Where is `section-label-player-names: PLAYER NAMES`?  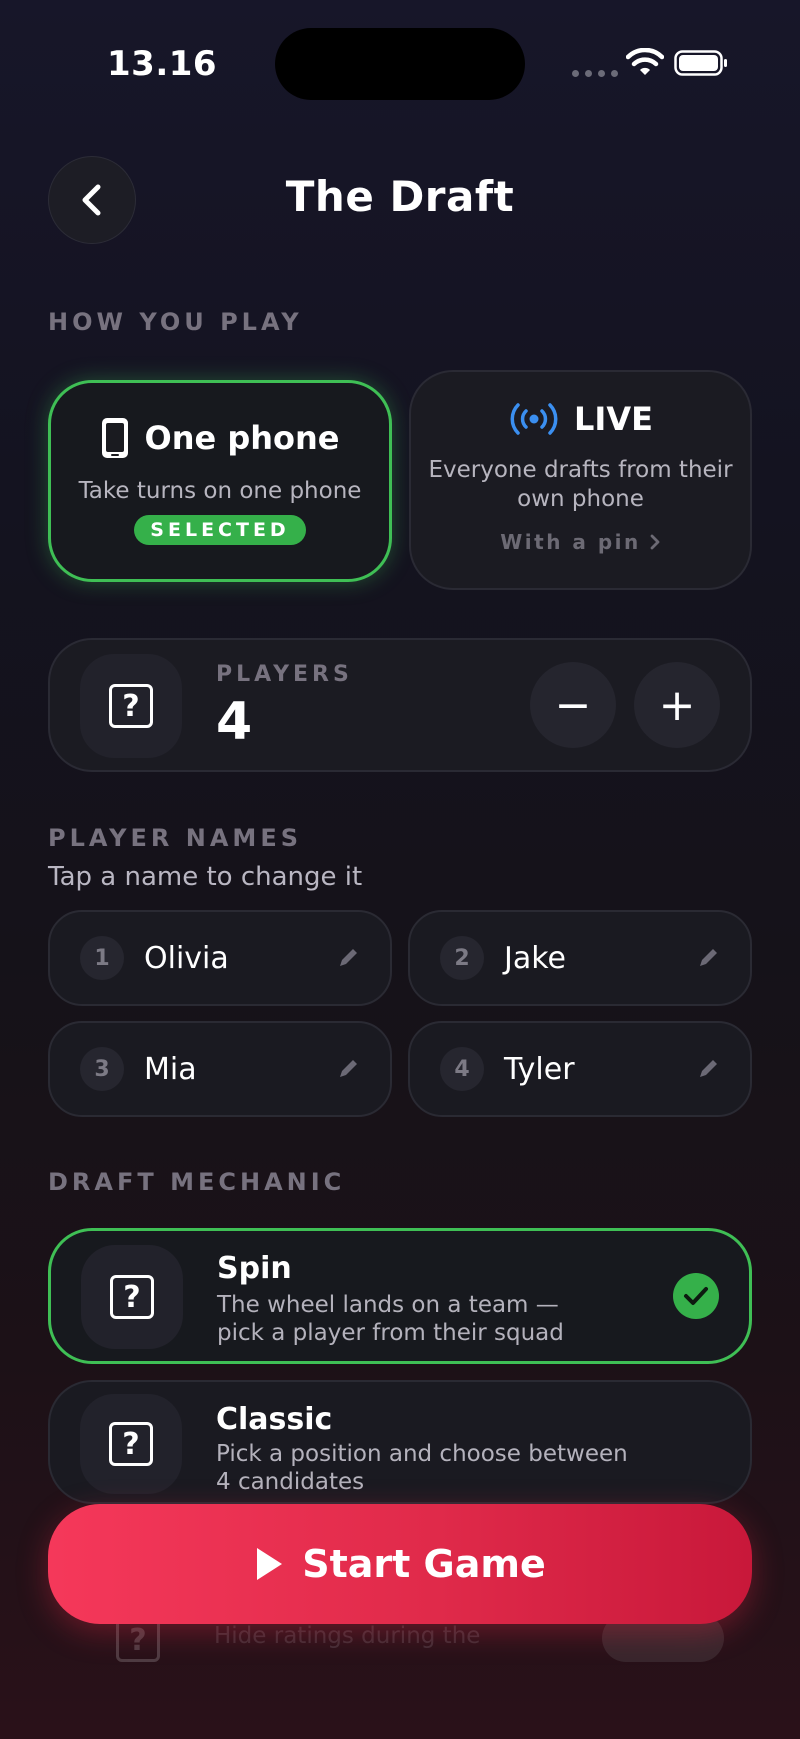
section-label-player-names: PLAYER NAMES is located at coordinates (175, 838).